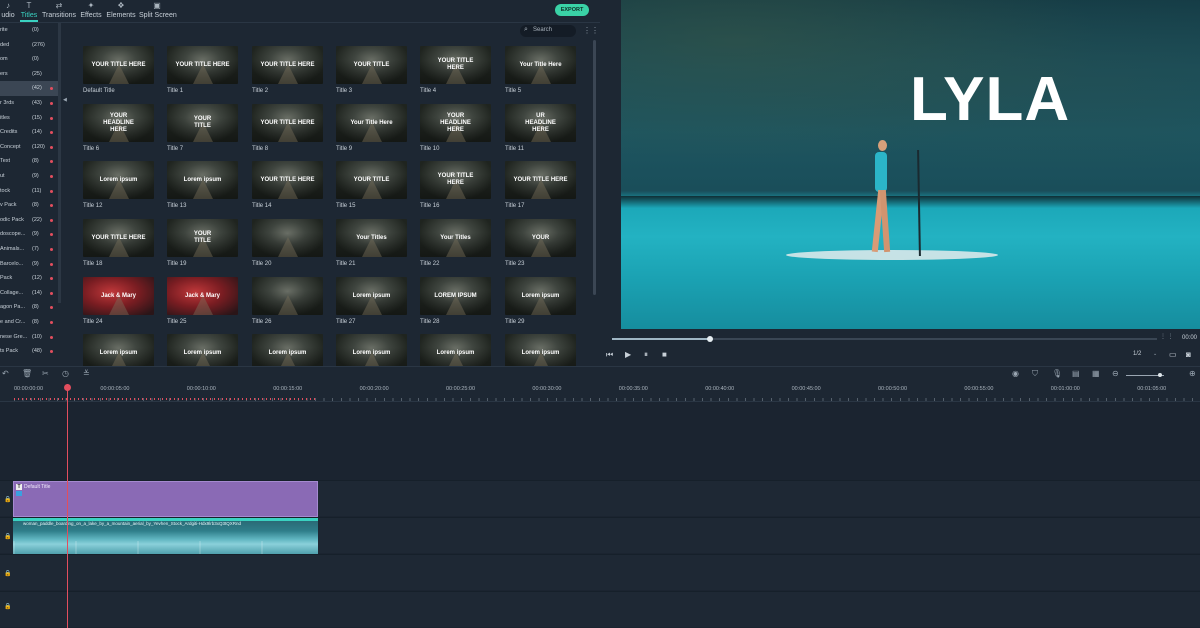  Describe the element at coordinates (29, 307) in the screenshot. I see `category-item: agon Pa... (8)` at that location.